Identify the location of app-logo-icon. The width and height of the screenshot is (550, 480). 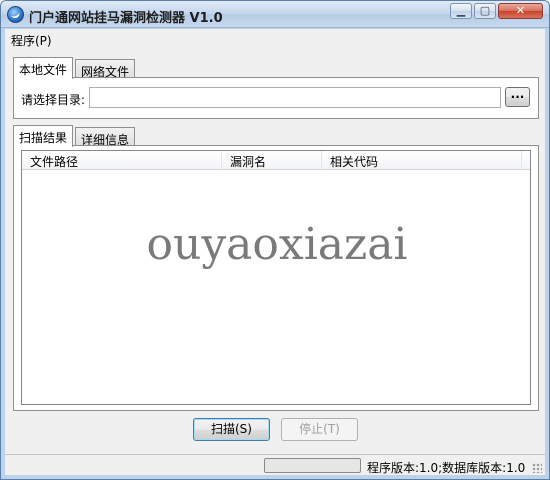
(15, 14).